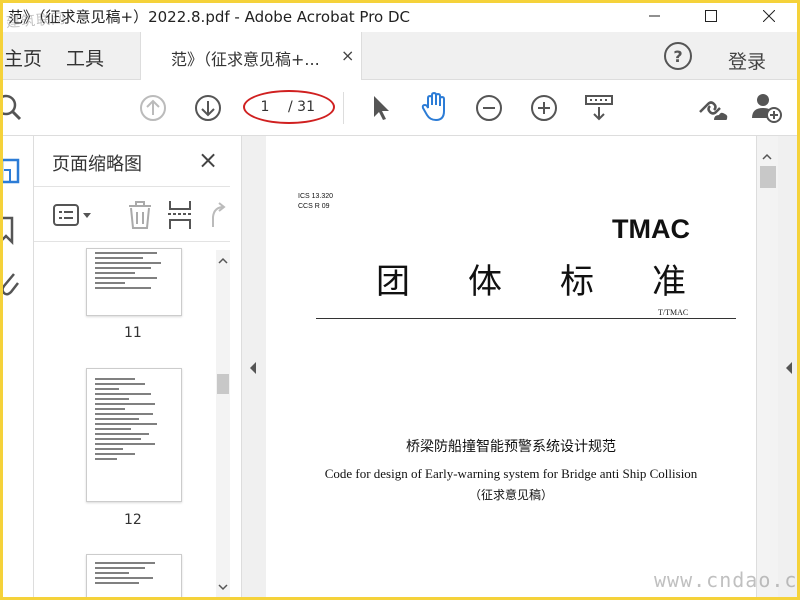 This screenshot has height=600, width=800. I want to click on rotate-page-icon, so click(218, 215).